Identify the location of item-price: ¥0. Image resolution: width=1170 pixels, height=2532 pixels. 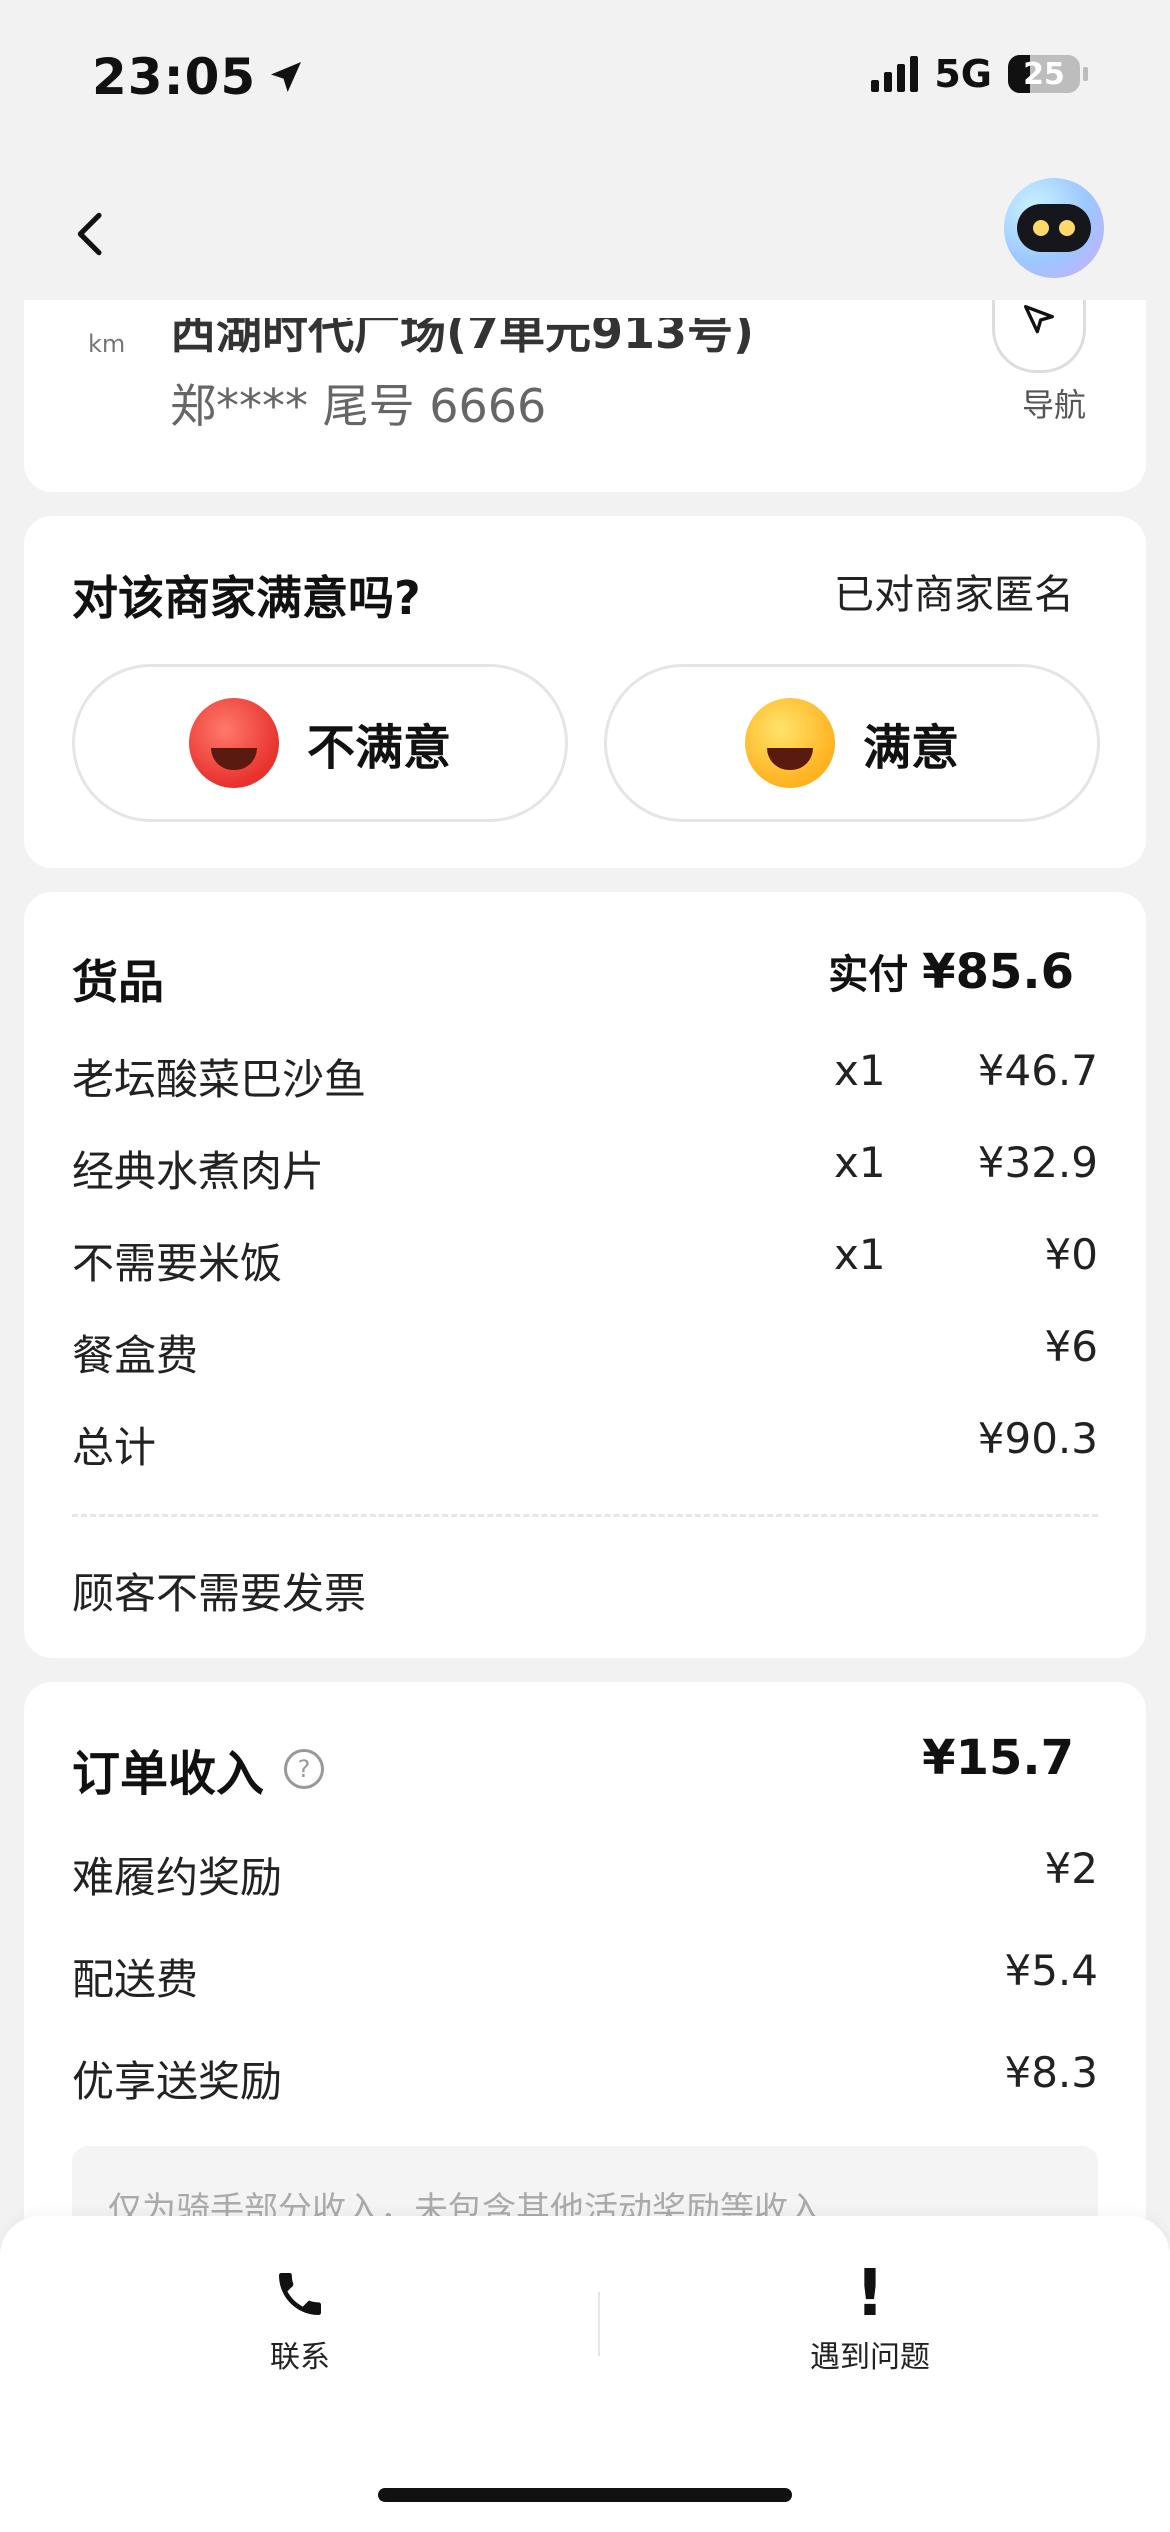
(1071, 1254).